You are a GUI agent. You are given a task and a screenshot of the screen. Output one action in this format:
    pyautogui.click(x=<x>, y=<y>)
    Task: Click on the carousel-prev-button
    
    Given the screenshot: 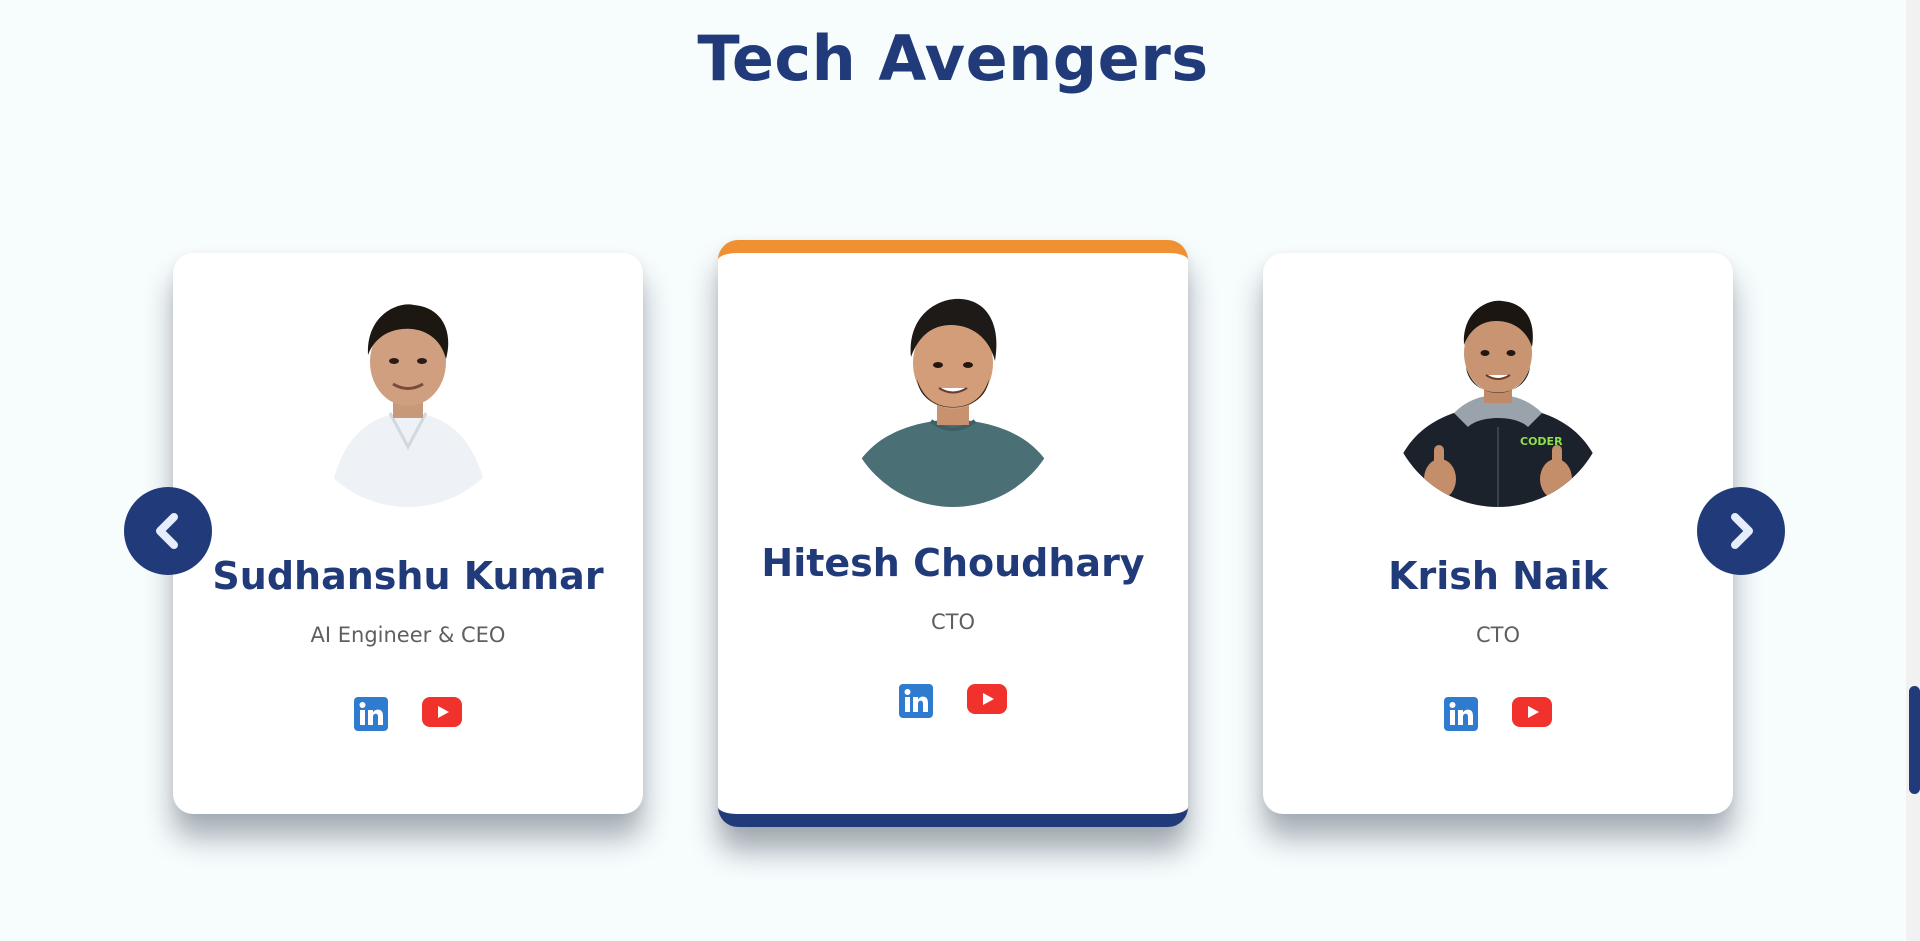 What is the action you would take?
    pyautogui.click(x=168, y=531)
    